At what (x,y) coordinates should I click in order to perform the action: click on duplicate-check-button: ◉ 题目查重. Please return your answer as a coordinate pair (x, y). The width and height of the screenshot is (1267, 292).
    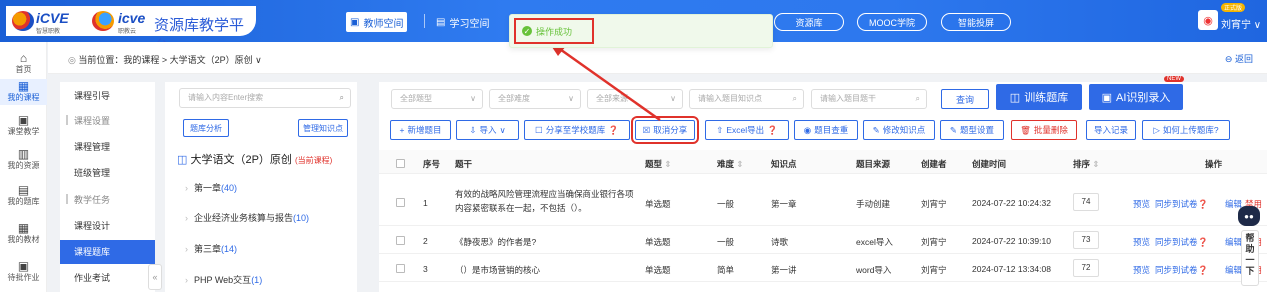
    Looking at the image, I should click on (826, 130).